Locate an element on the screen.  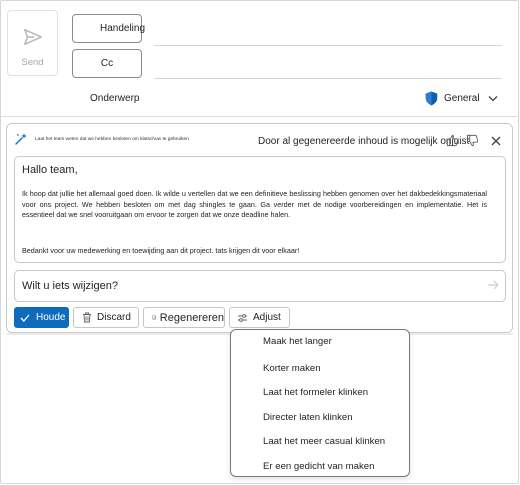
cc-button: Cc is located at coordinates (107, 63).